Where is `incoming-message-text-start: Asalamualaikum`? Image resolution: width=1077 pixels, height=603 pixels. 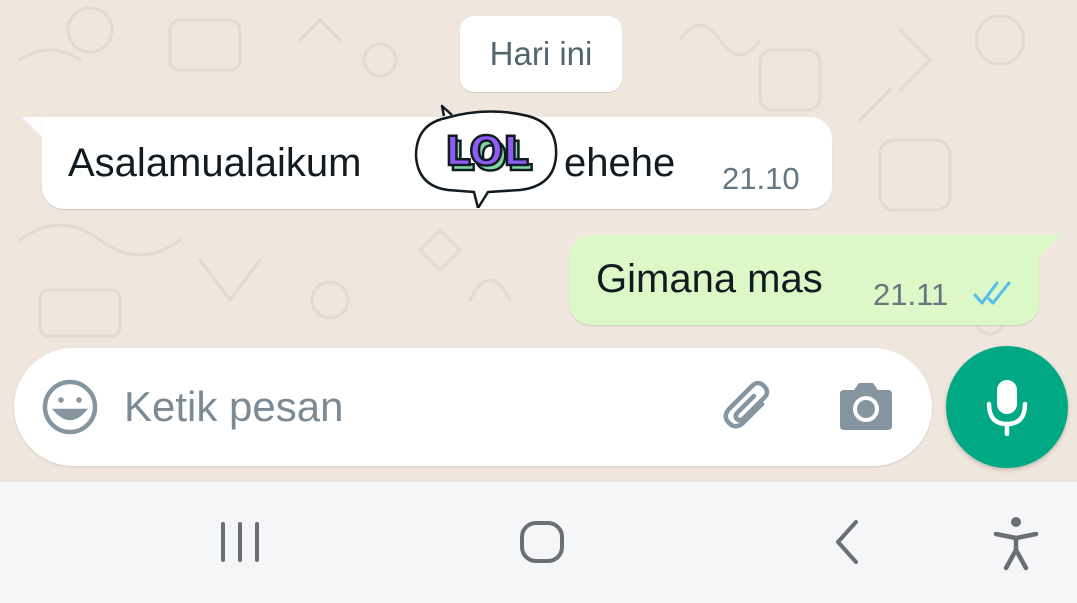 incoming-message-text-start: Asalamualaikum is located at coordinates (215, 163).